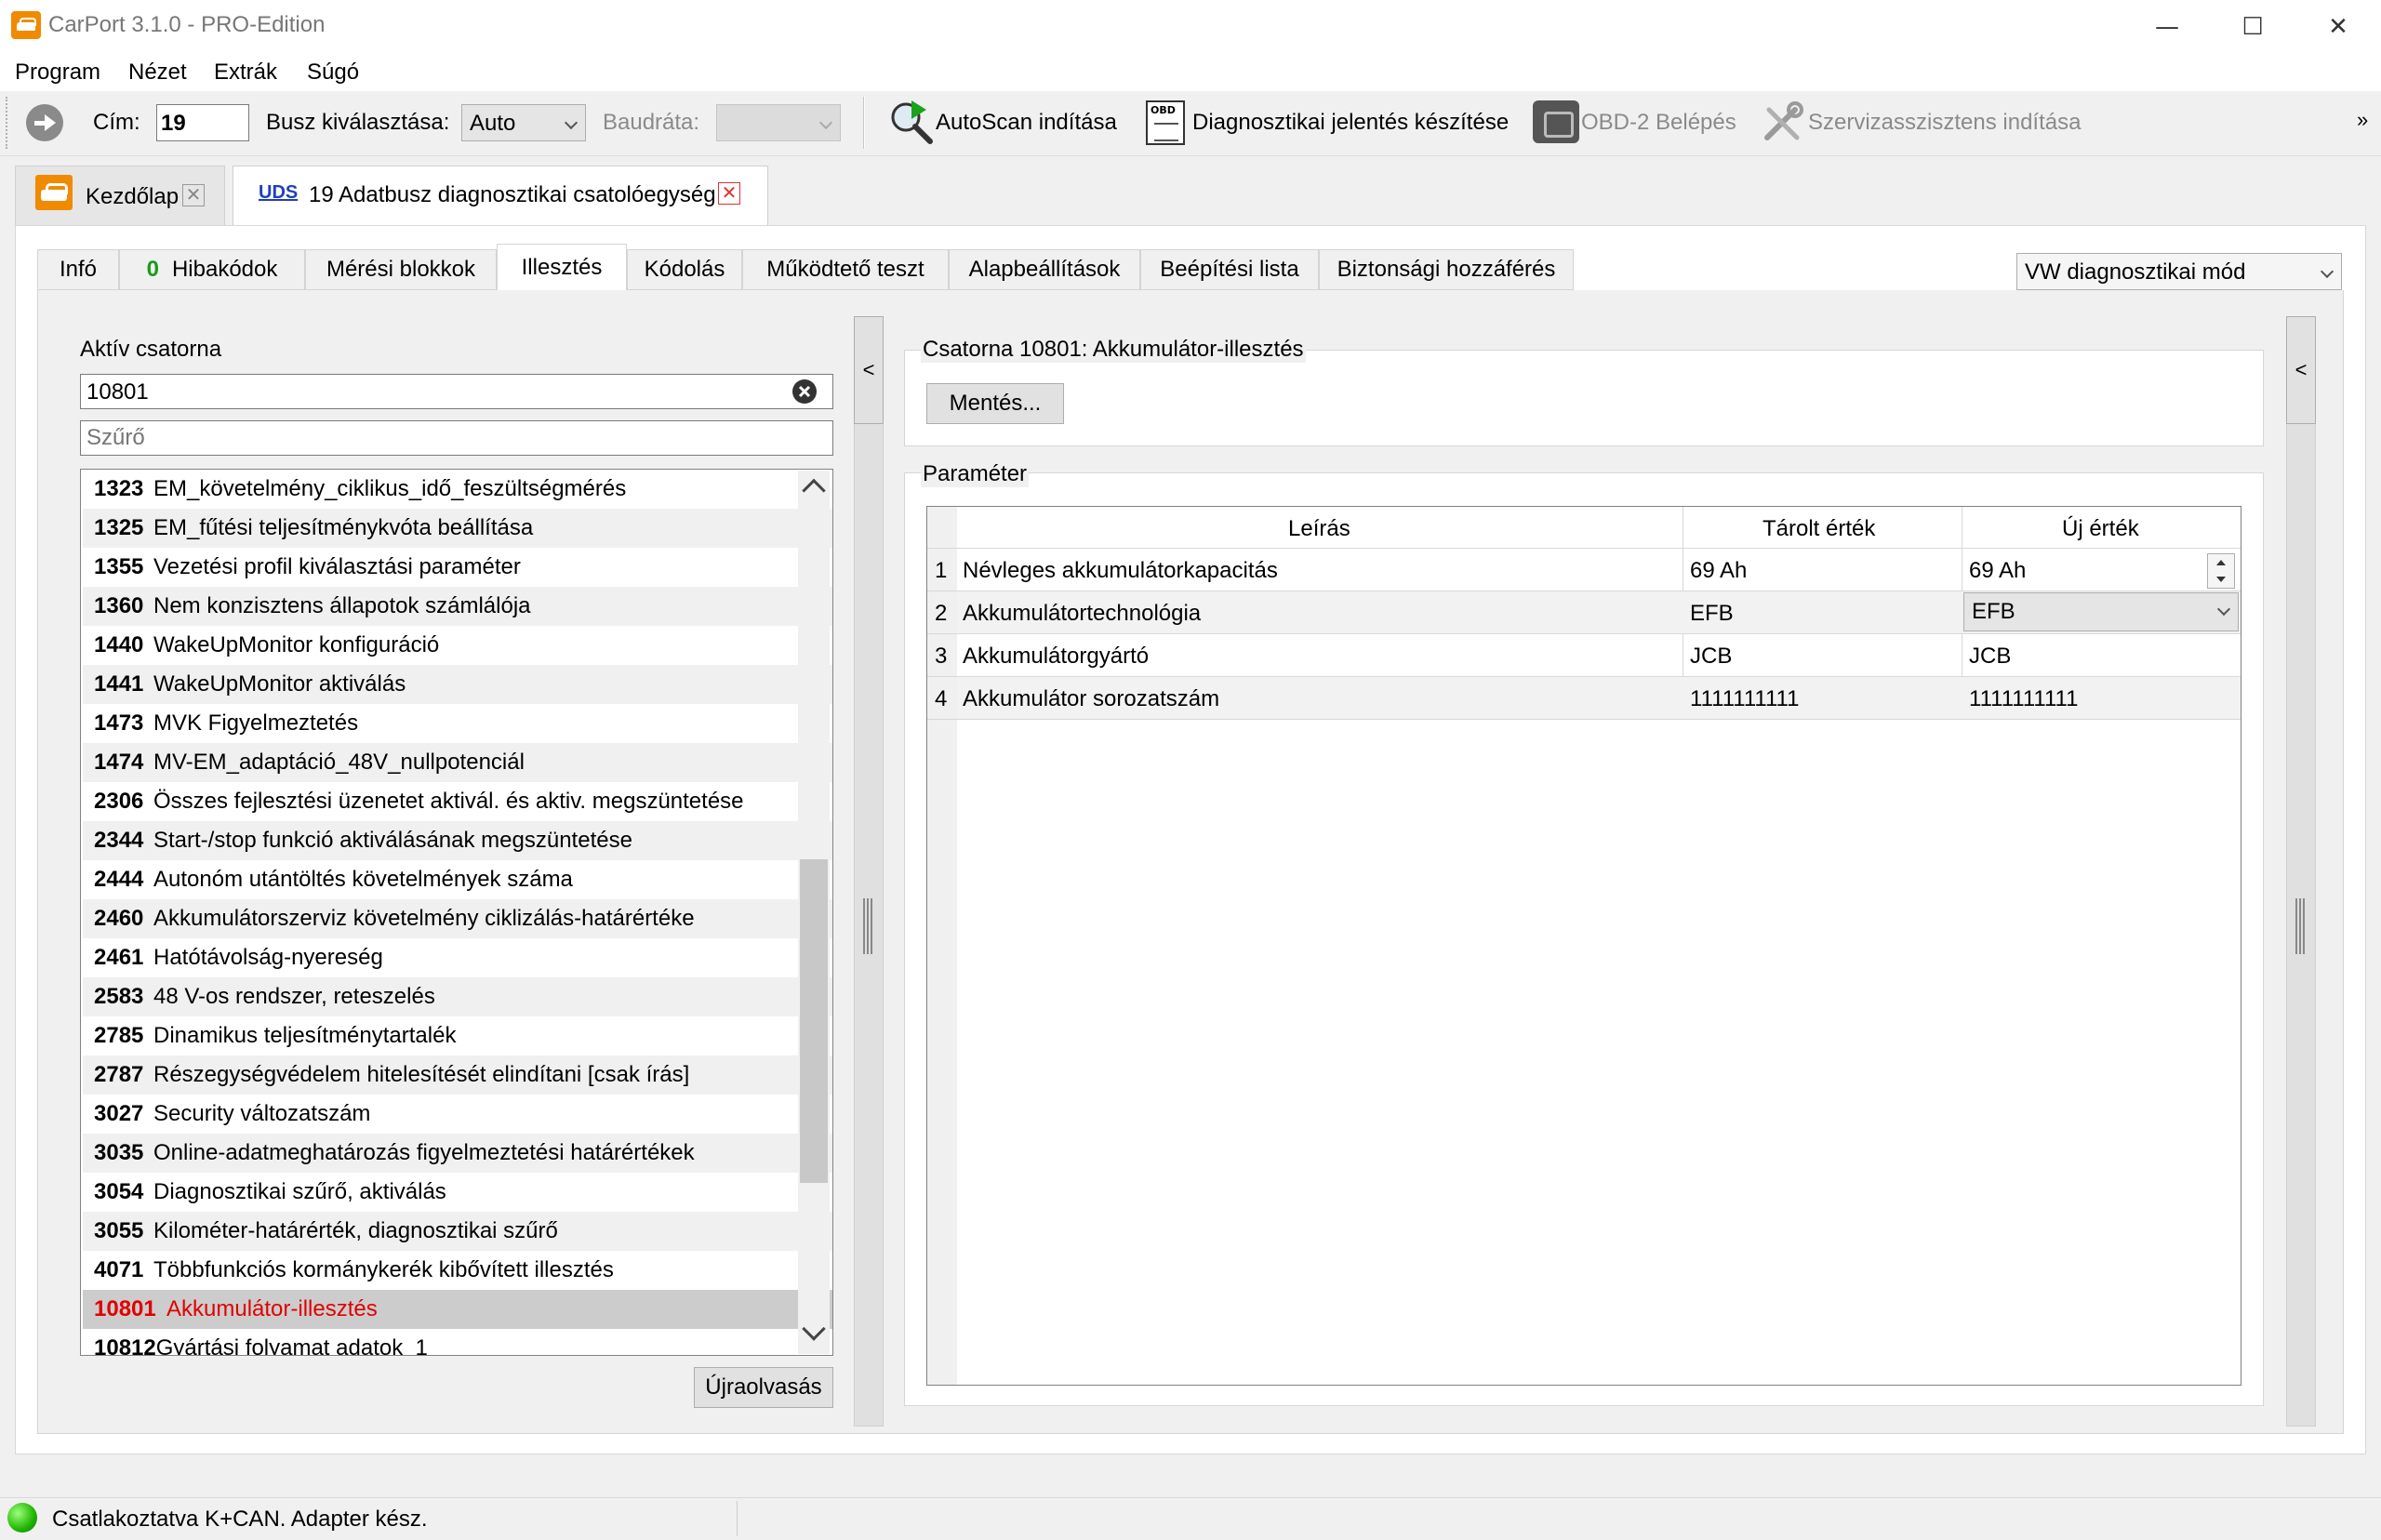  What do you see at coordinates (778, 122) in the screenshot?
I see `baud-select` at bounding box center [778, 122].